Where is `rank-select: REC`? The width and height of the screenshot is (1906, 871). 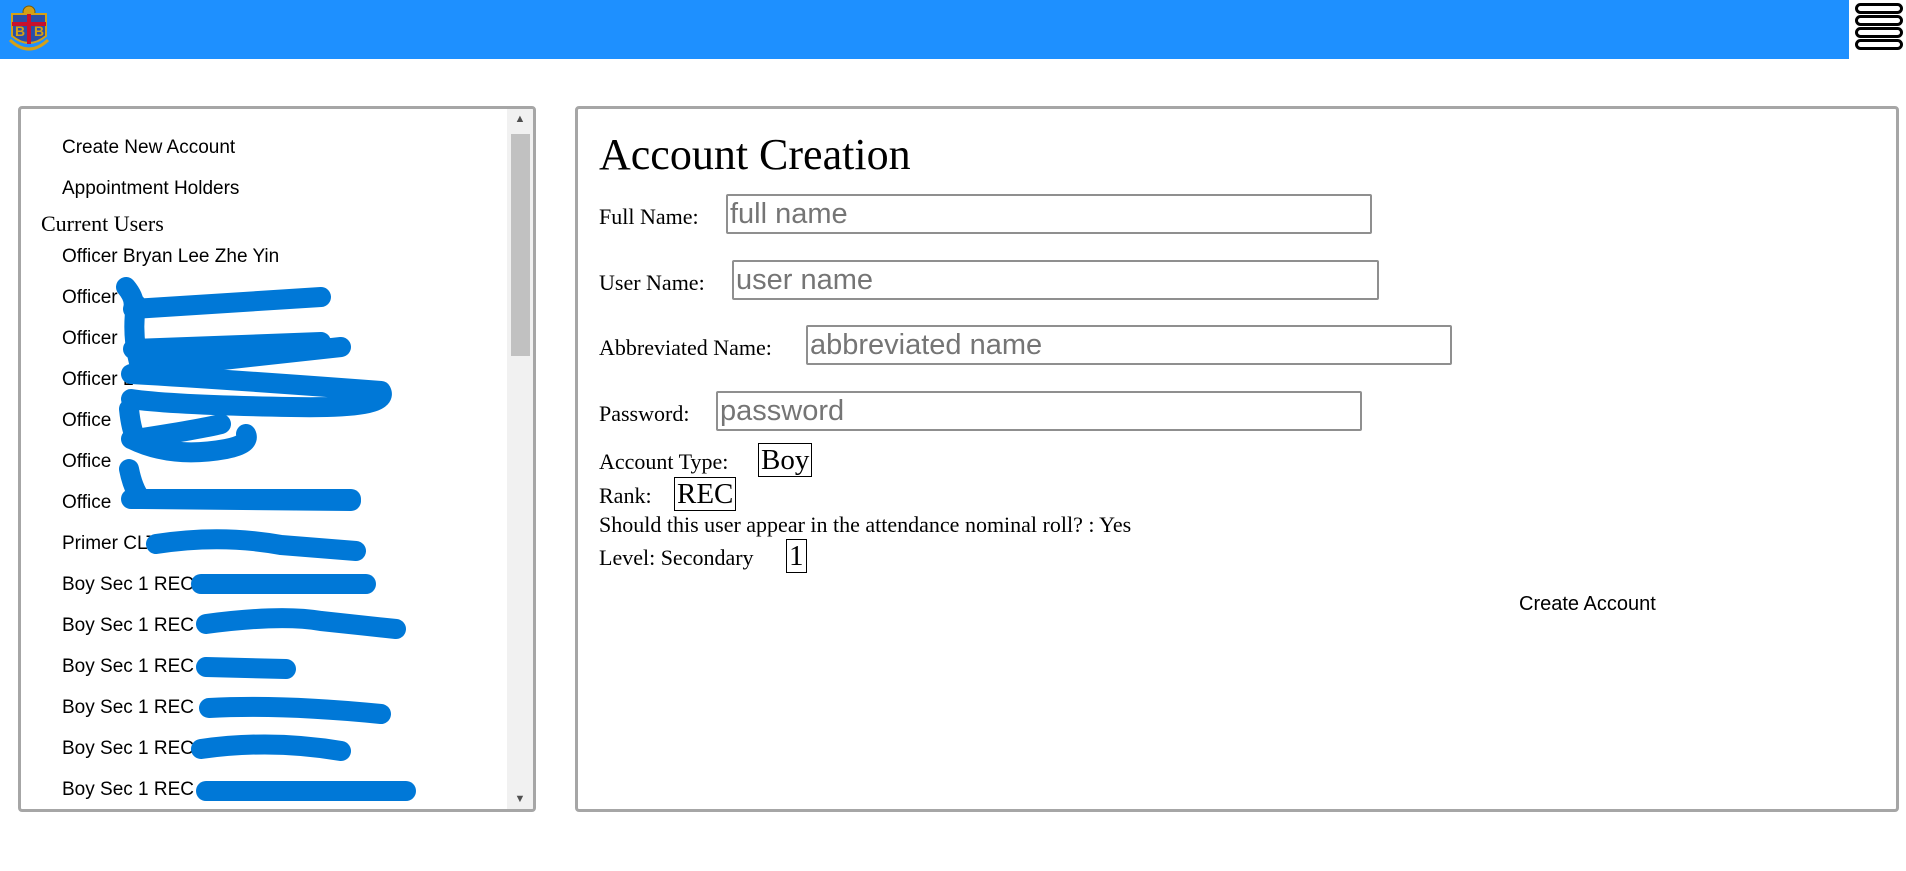
rank-select: REC is located at coordinates (705, 494).